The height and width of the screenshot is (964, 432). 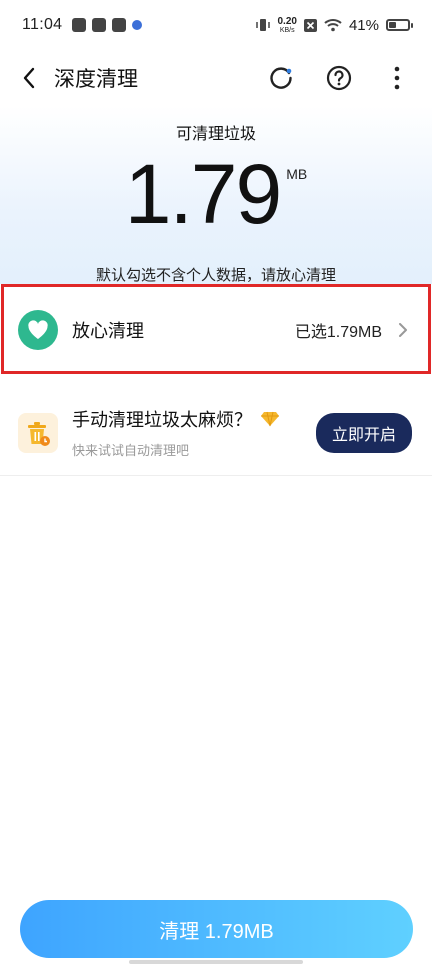 What do you see at coordinates (287, 24) in the screenshot?
I see `net-speed: 0.20 KB/s` at bounding box center [287, 24].